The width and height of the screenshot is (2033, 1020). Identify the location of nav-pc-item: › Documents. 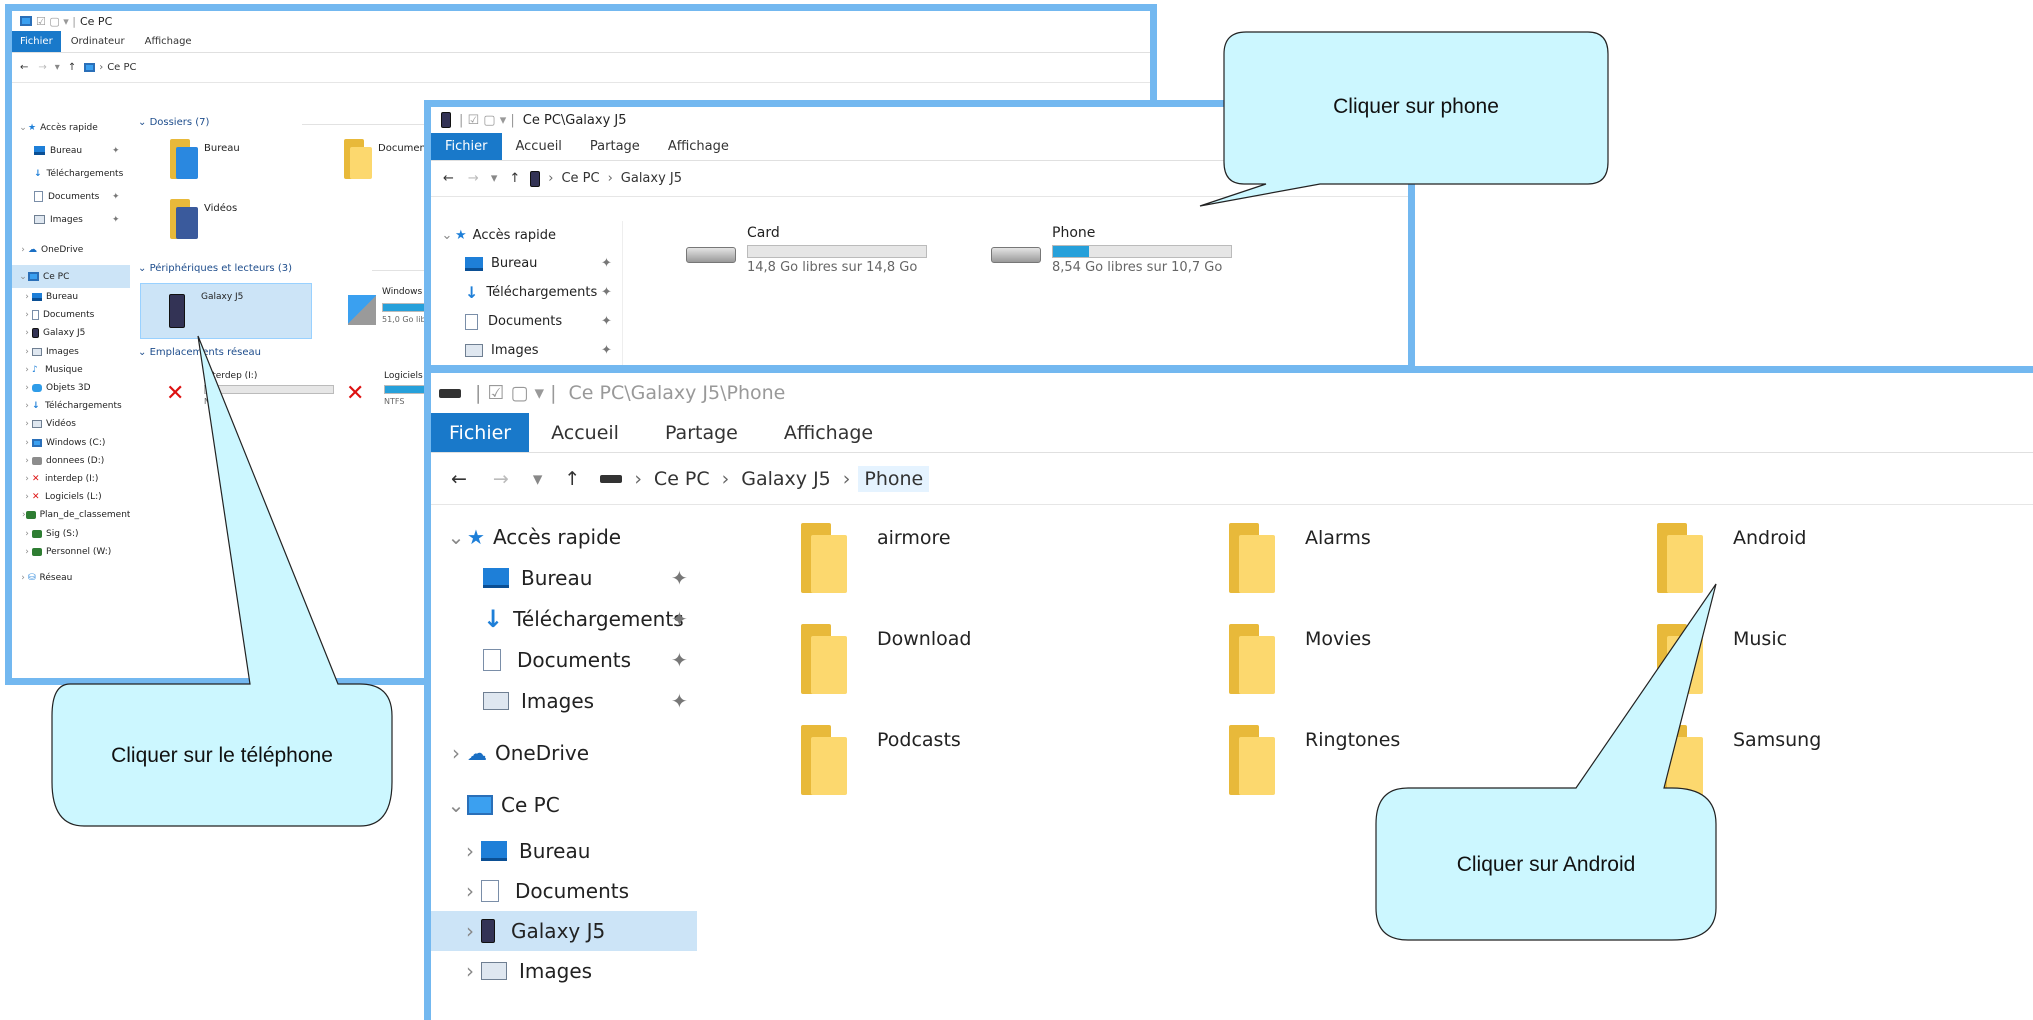
(71, 315).